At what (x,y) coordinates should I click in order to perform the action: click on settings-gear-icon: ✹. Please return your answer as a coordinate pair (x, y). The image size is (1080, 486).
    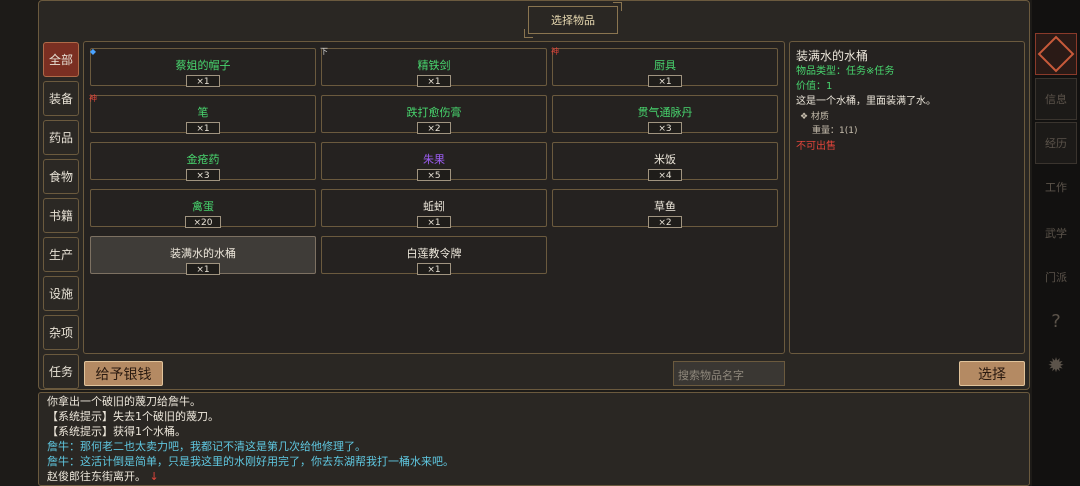
    Looking at the image, I should click on (1056, 365).